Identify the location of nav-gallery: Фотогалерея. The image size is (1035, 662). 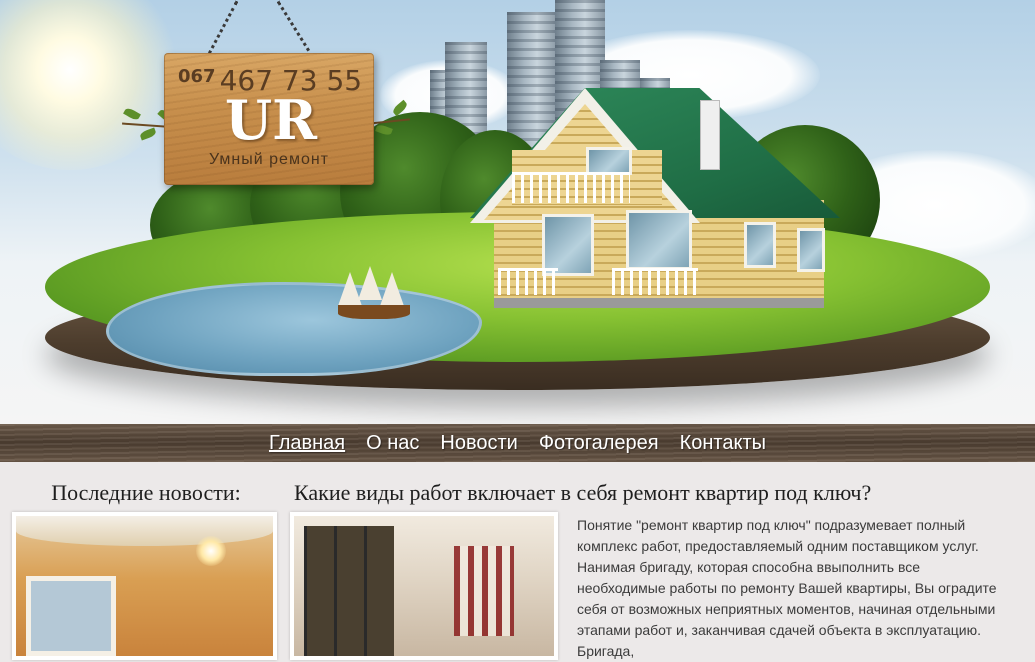
(599, 443).